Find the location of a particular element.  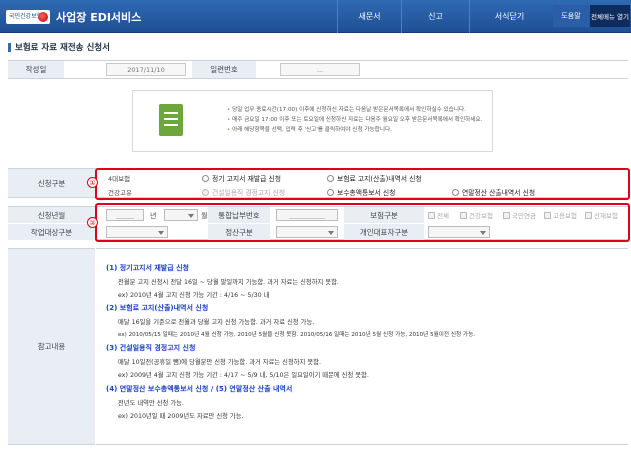

nav-new-document: 새문서 is located at coordinates (369, 16).